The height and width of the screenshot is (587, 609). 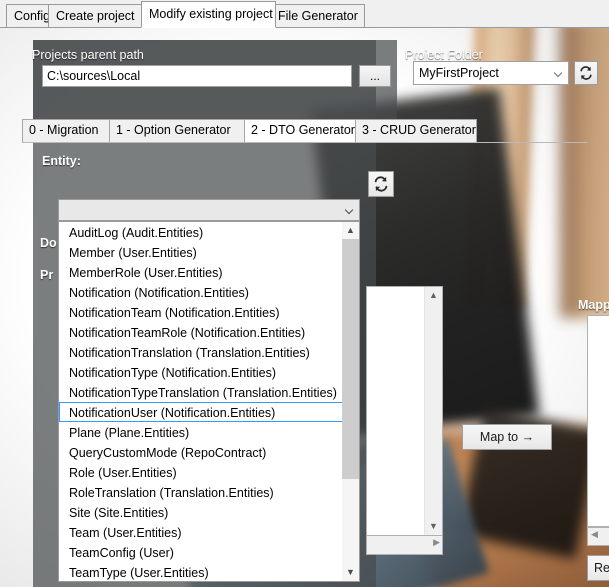 I want to click on entity-label: Entity:, so click(x=61, y=161).